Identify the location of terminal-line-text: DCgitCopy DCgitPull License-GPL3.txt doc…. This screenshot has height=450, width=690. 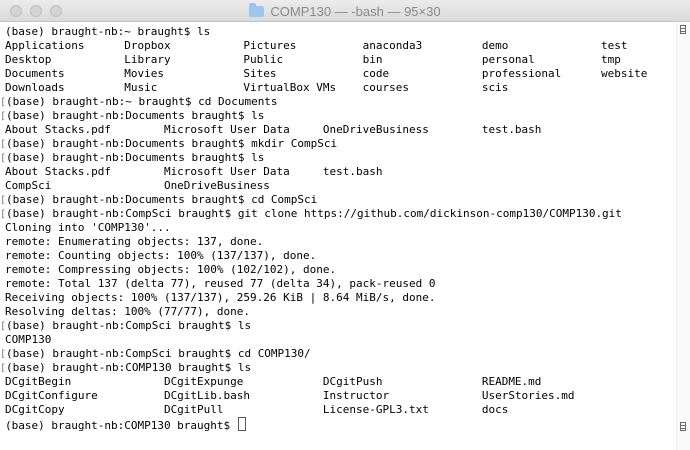
(257, 409).